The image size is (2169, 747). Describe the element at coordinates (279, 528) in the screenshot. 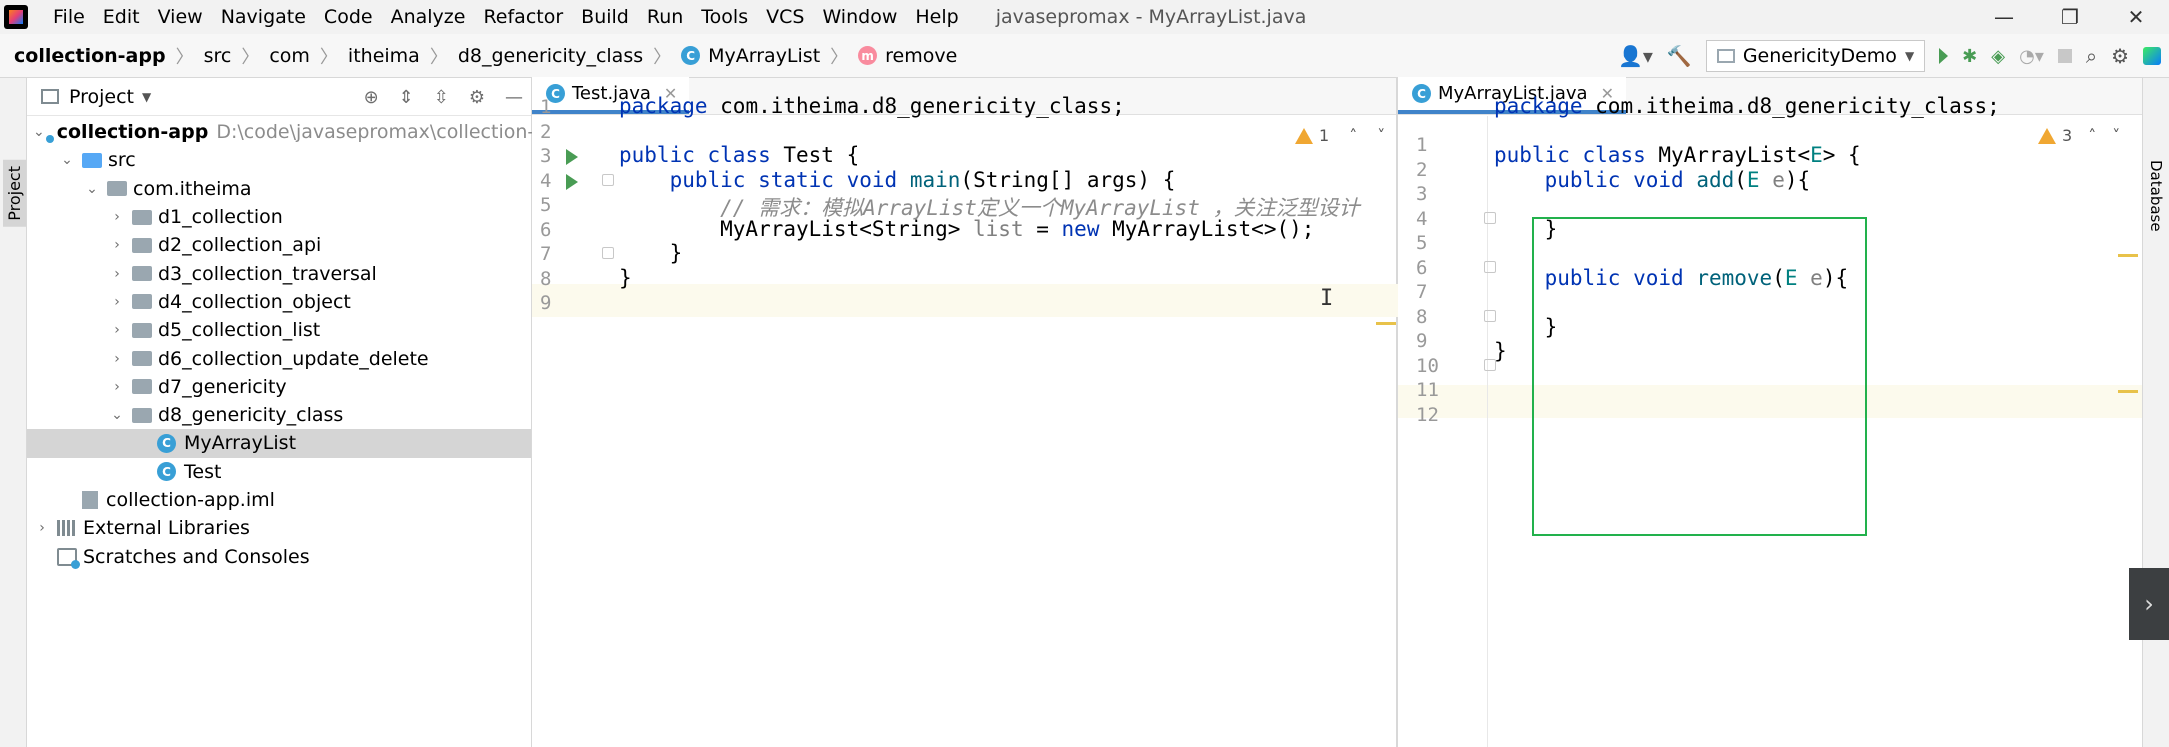

I see `tree-item: › External Libraries` at that location.